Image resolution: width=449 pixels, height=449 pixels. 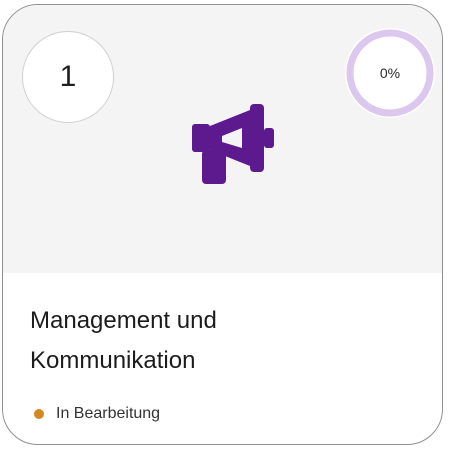 I want to click on status-indicator: In Bearbeitung, so click(x=97, y=414).